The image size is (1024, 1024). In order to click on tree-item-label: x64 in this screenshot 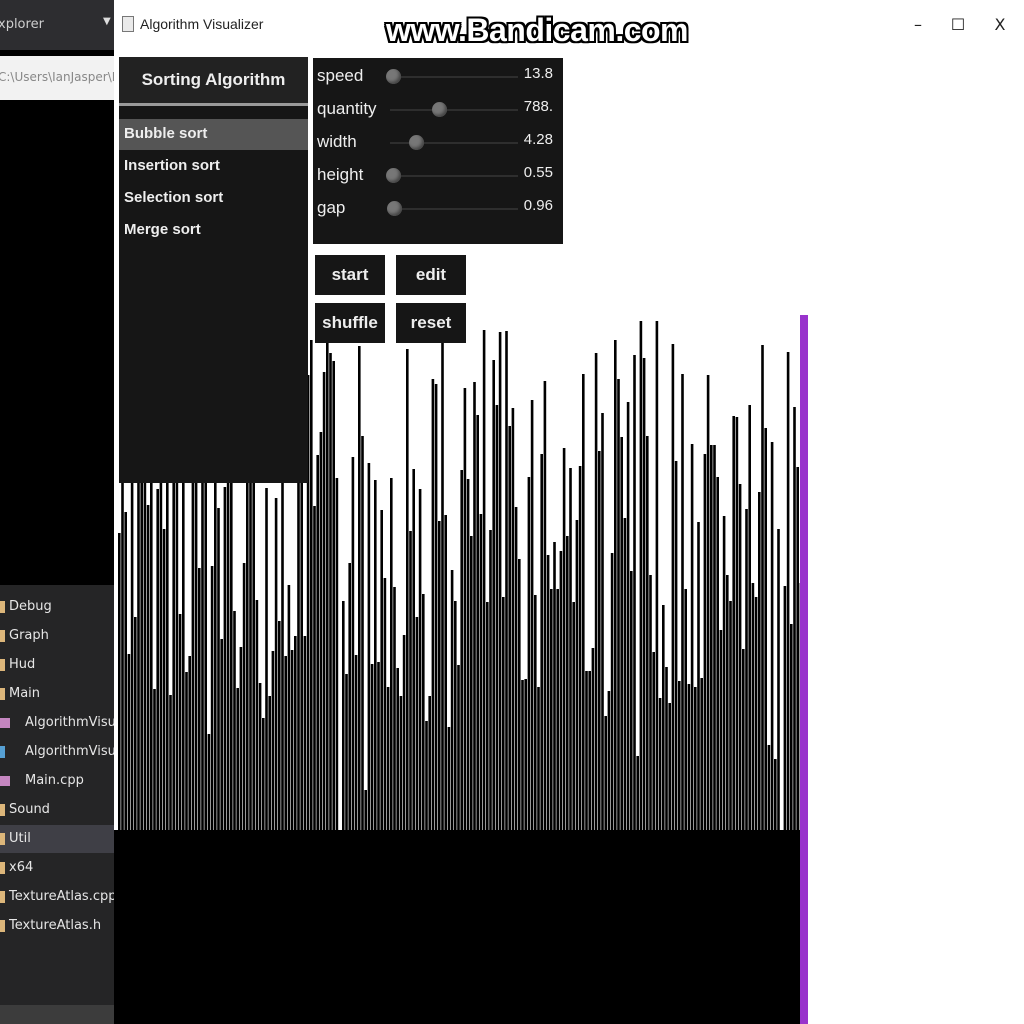, I will do `click(21, 867)`.